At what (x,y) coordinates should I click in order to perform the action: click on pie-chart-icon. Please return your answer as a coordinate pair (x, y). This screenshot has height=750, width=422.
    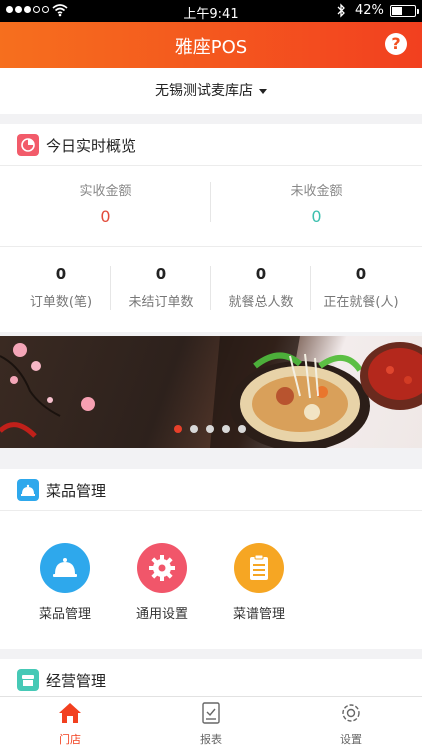
    Looking at the image, I should click on (28, 145).